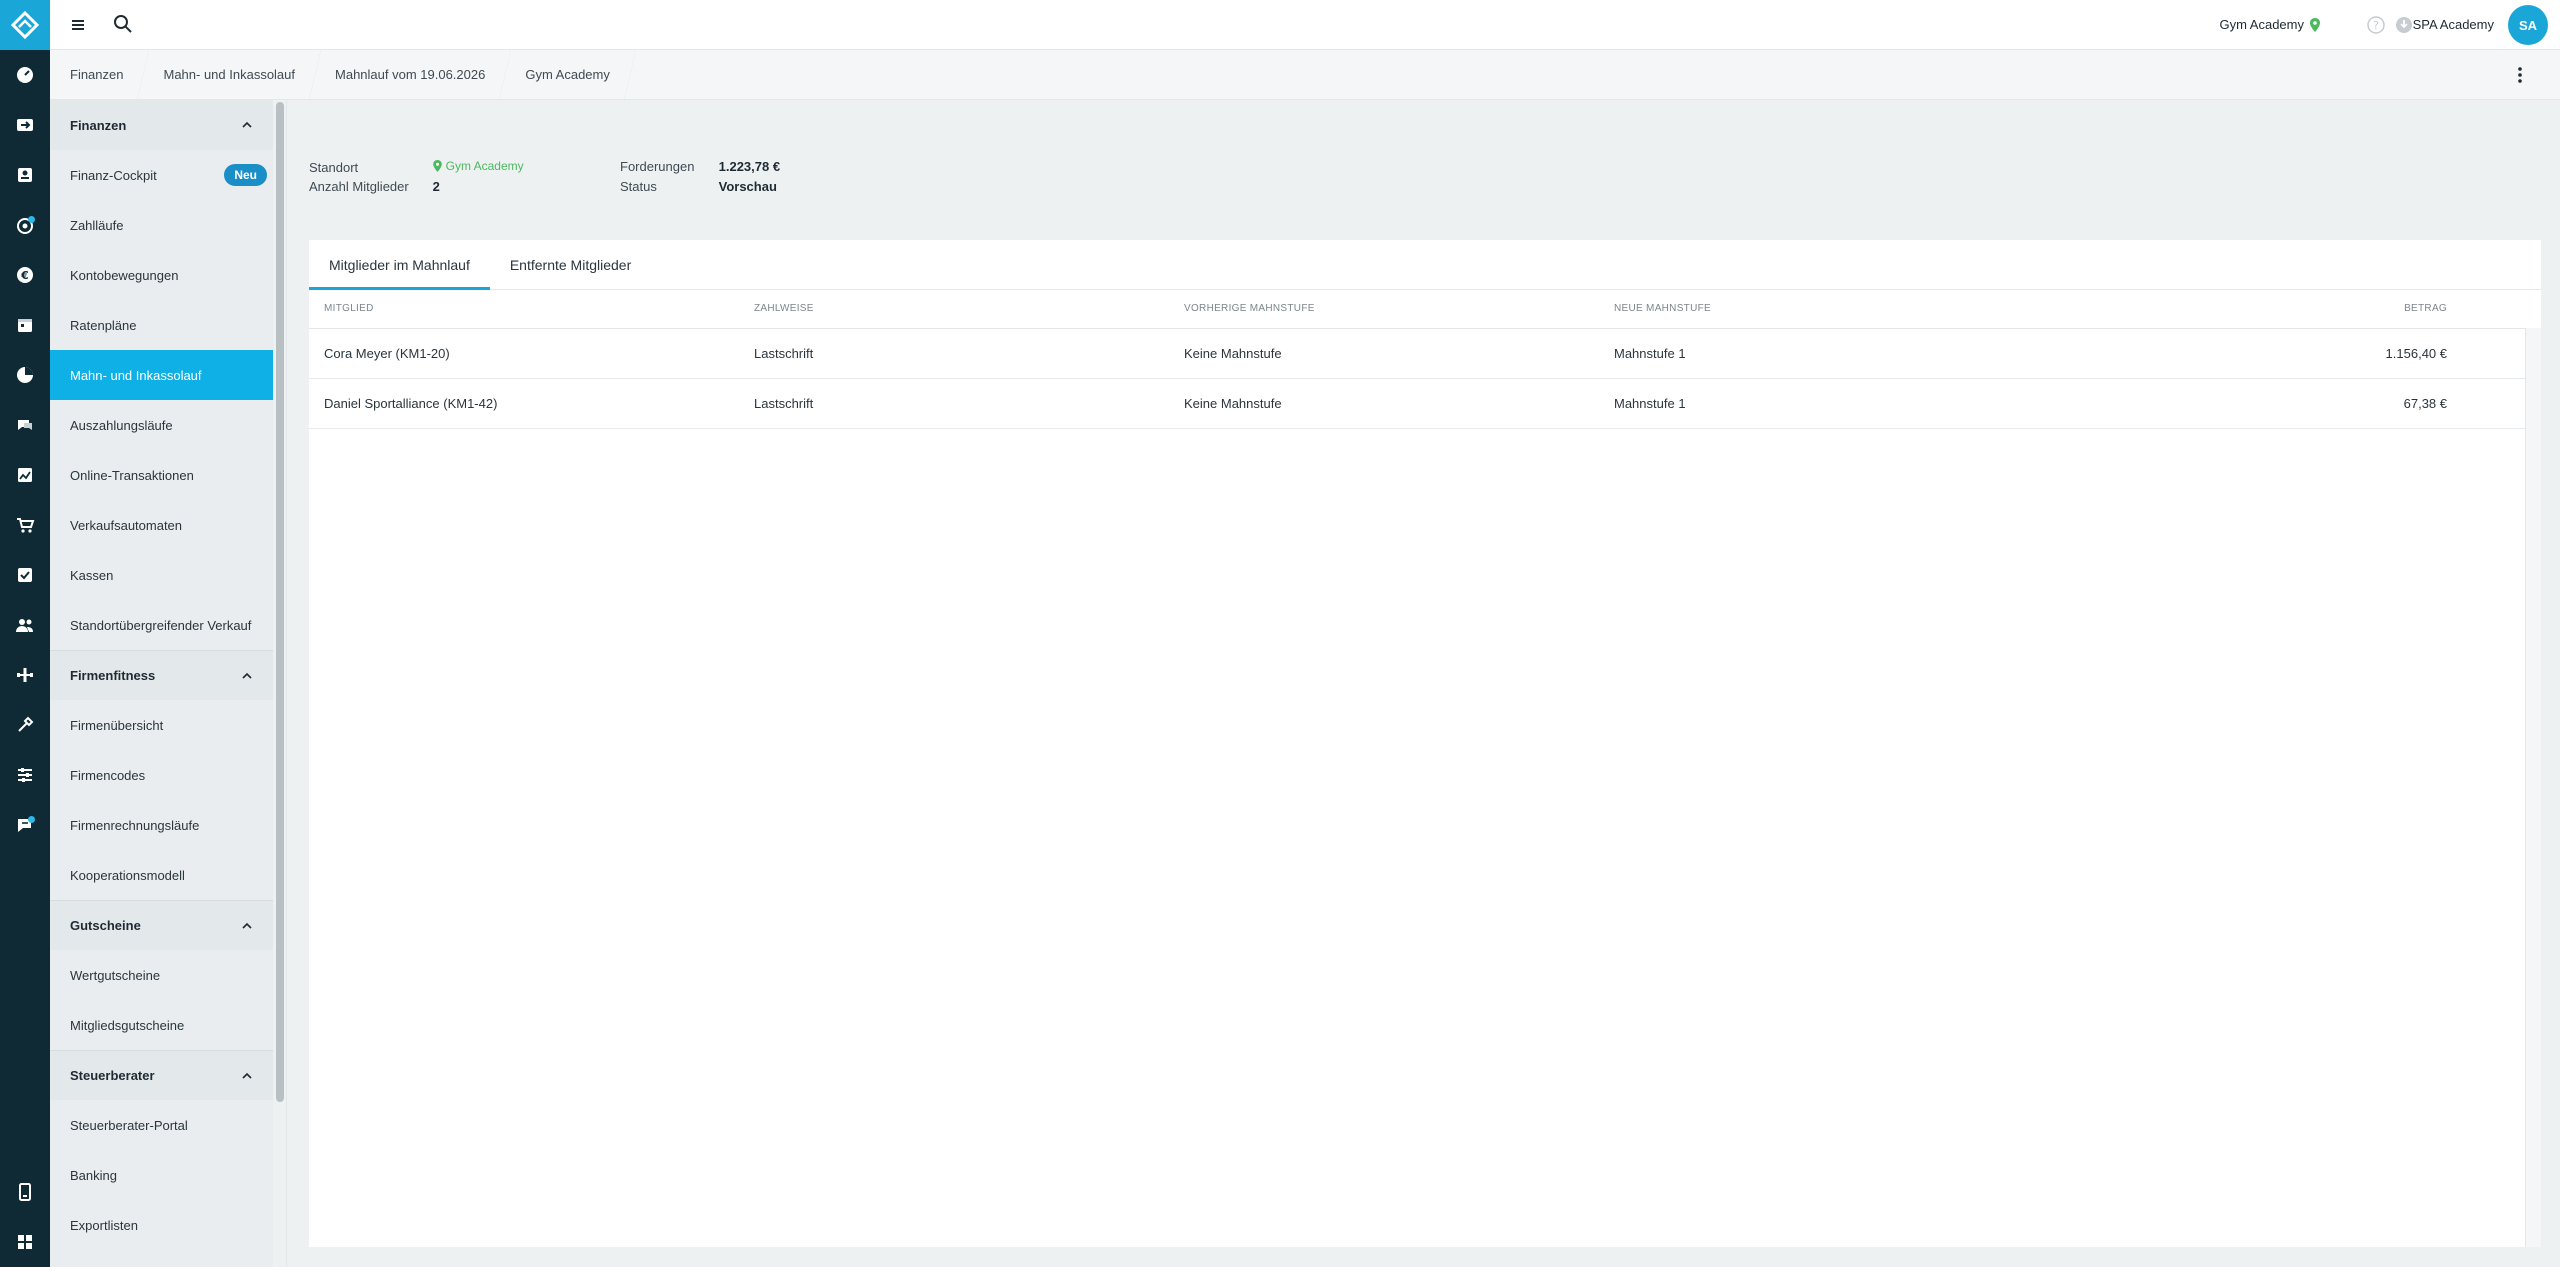  What do you see at coordinates (161, 375) in the screenshot?
I see `sidebar-item-mahn-inkassolauf: Mahn- und Inkassolauf` at bounding box center [161, 375].